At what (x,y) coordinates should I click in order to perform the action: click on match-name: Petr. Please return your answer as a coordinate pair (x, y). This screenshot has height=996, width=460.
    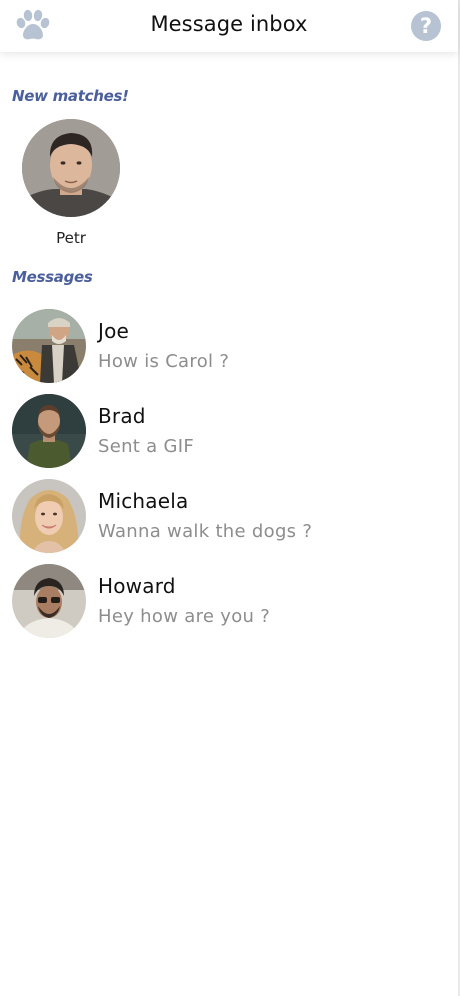
    Looking at the image, I should click on (71, 238).